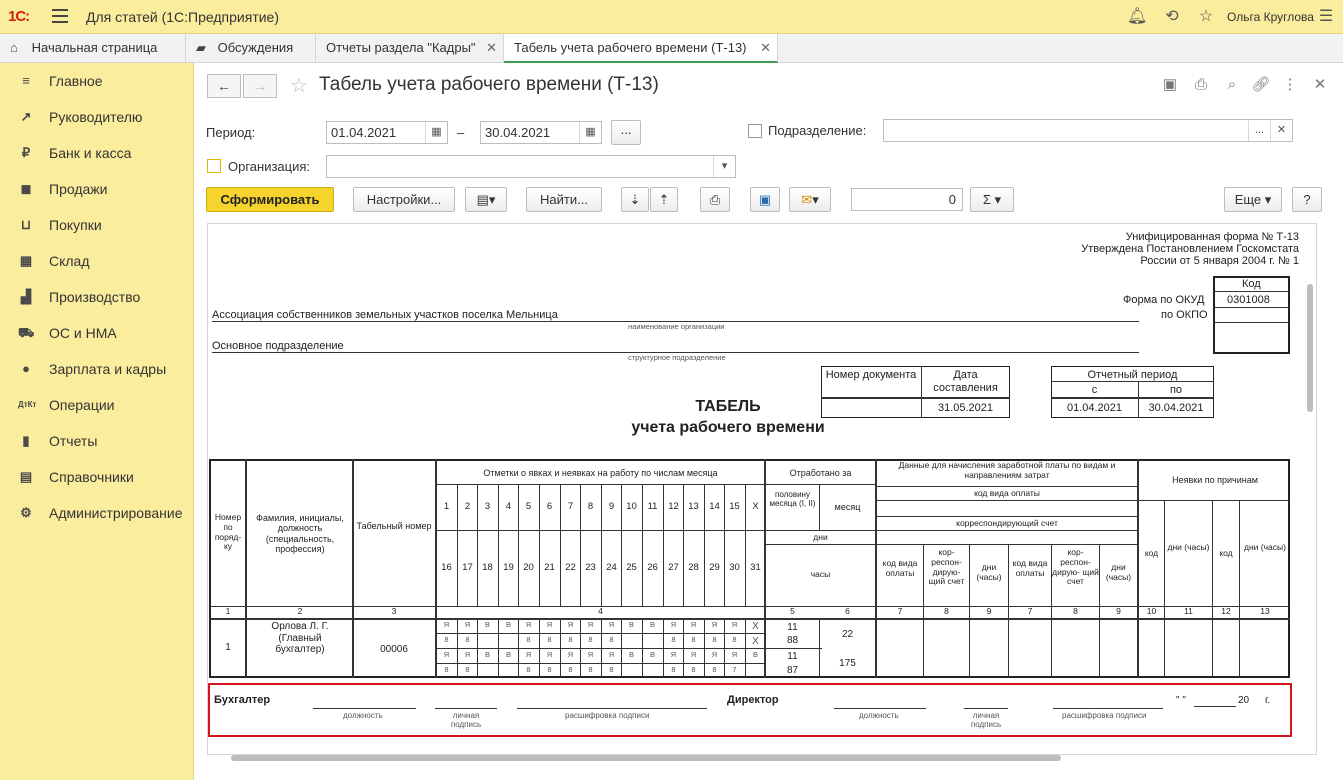 Image resolution: width=1343 pixels, height=780 pixels. Describe the element at coordinates (1088, 130) in the screenshot. I see `subdivision-field: ... ✕` at that location.